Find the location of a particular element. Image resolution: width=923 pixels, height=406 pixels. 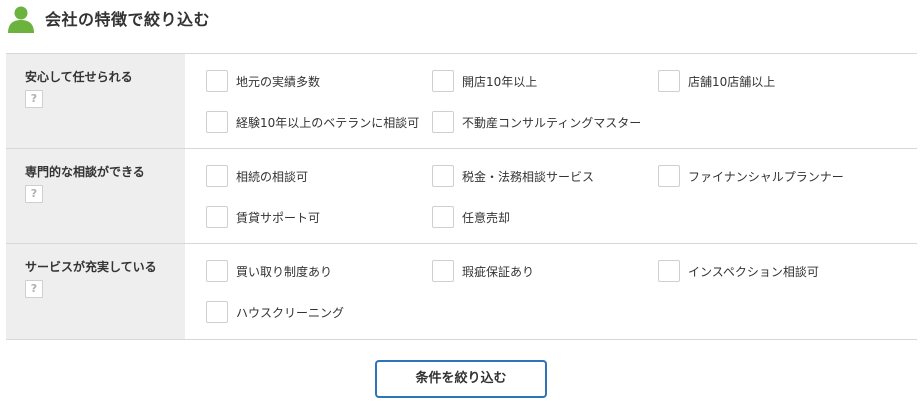

row-label: サービスが充実している is located at coordinates (91, 267).